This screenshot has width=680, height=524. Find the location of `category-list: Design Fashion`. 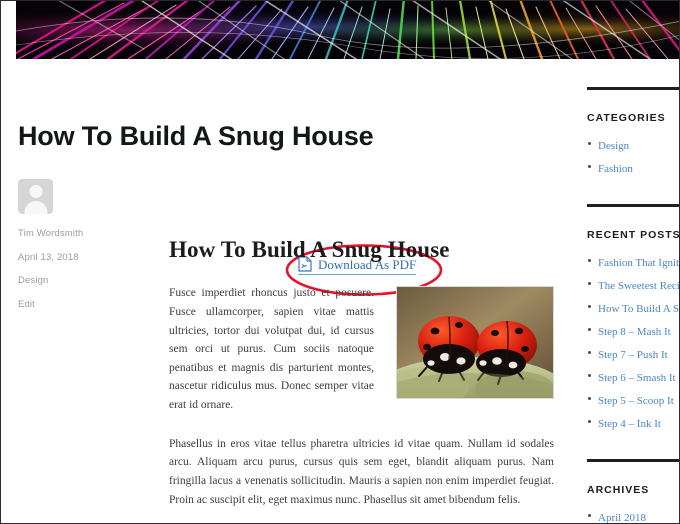

category-list: Design Fashion is located at coordinates (633, 156).